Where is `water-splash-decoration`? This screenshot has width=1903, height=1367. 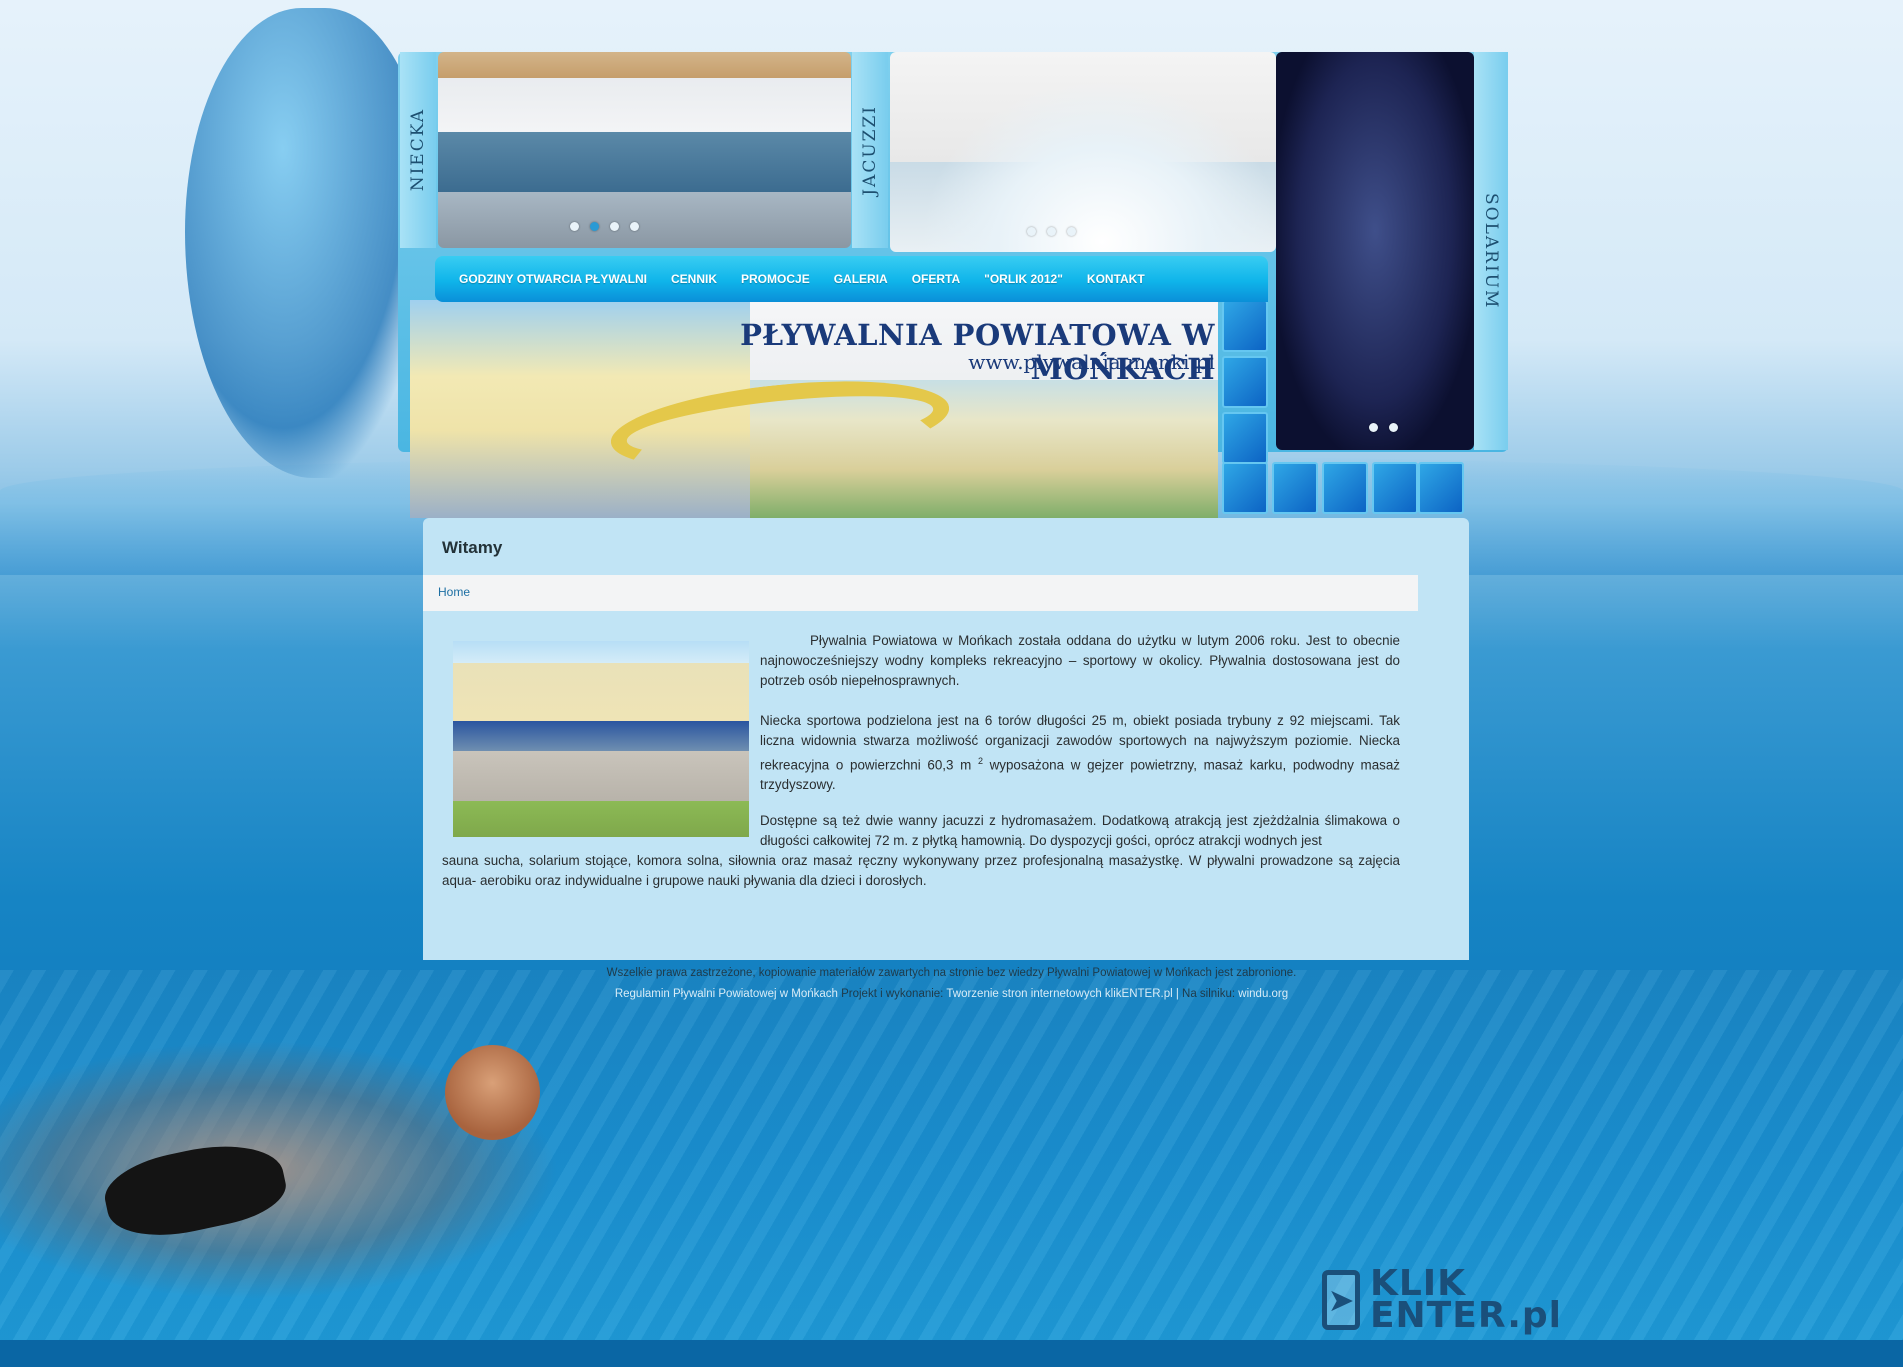 water-splash-decoration is located at coordinates (307, 243).